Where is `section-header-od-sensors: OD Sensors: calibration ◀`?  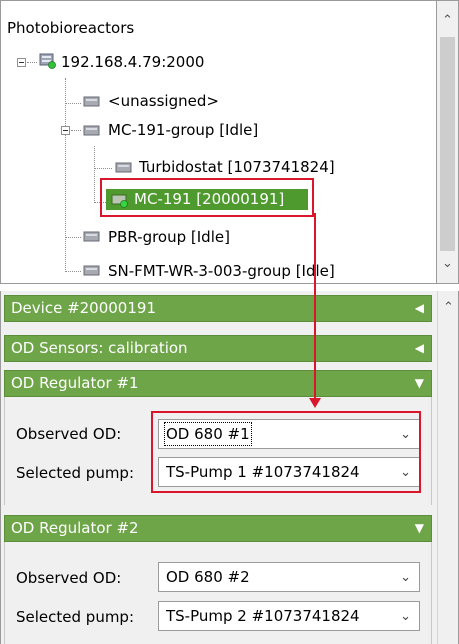
section-header-od-sensors: OD Sensors: calibration ◀ is located at coordinates (218, 348).